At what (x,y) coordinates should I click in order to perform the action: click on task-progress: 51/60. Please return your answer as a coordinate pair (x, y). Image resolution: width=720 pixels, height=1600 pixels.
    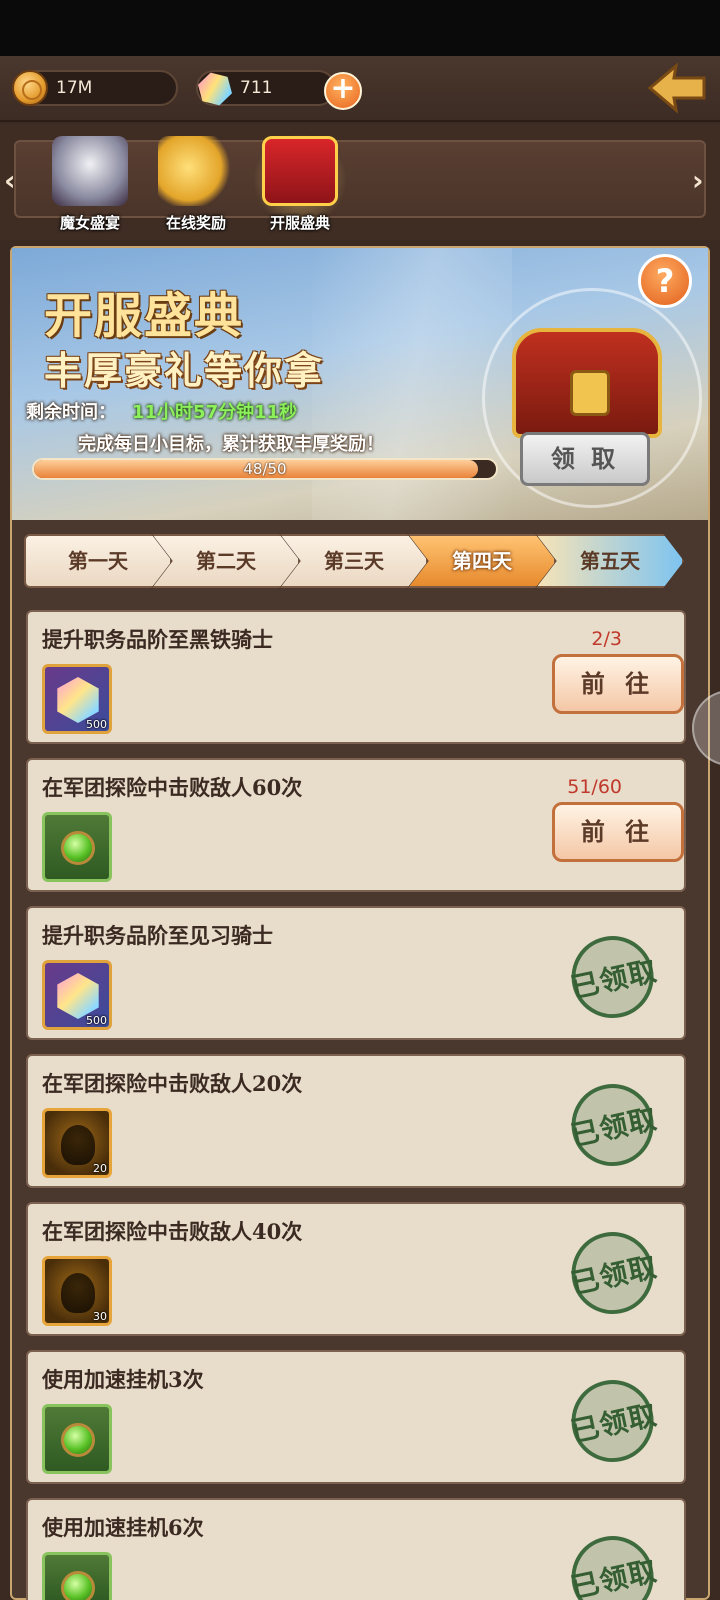
    Looking at the image, I should click on (594, 787).